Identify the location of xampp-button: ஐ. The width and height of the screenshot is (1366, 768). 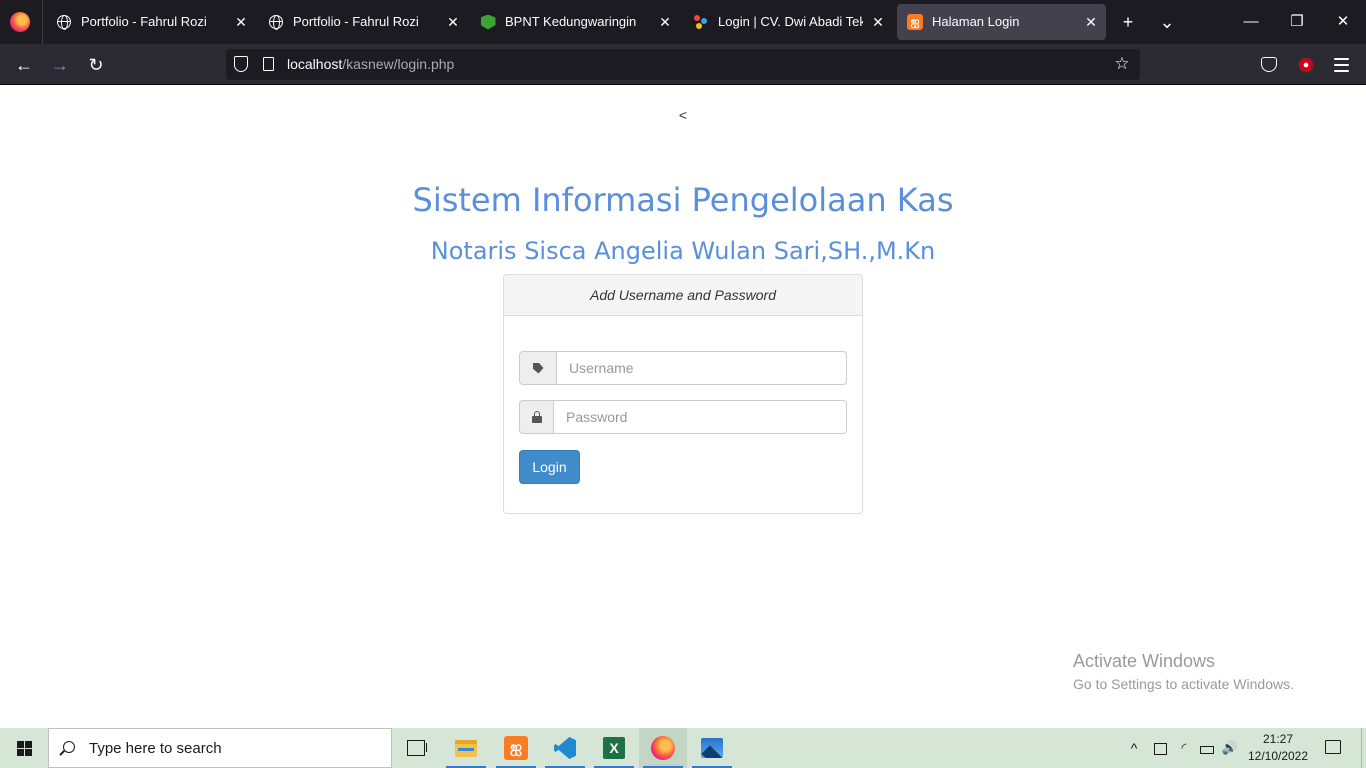
(516, 748).